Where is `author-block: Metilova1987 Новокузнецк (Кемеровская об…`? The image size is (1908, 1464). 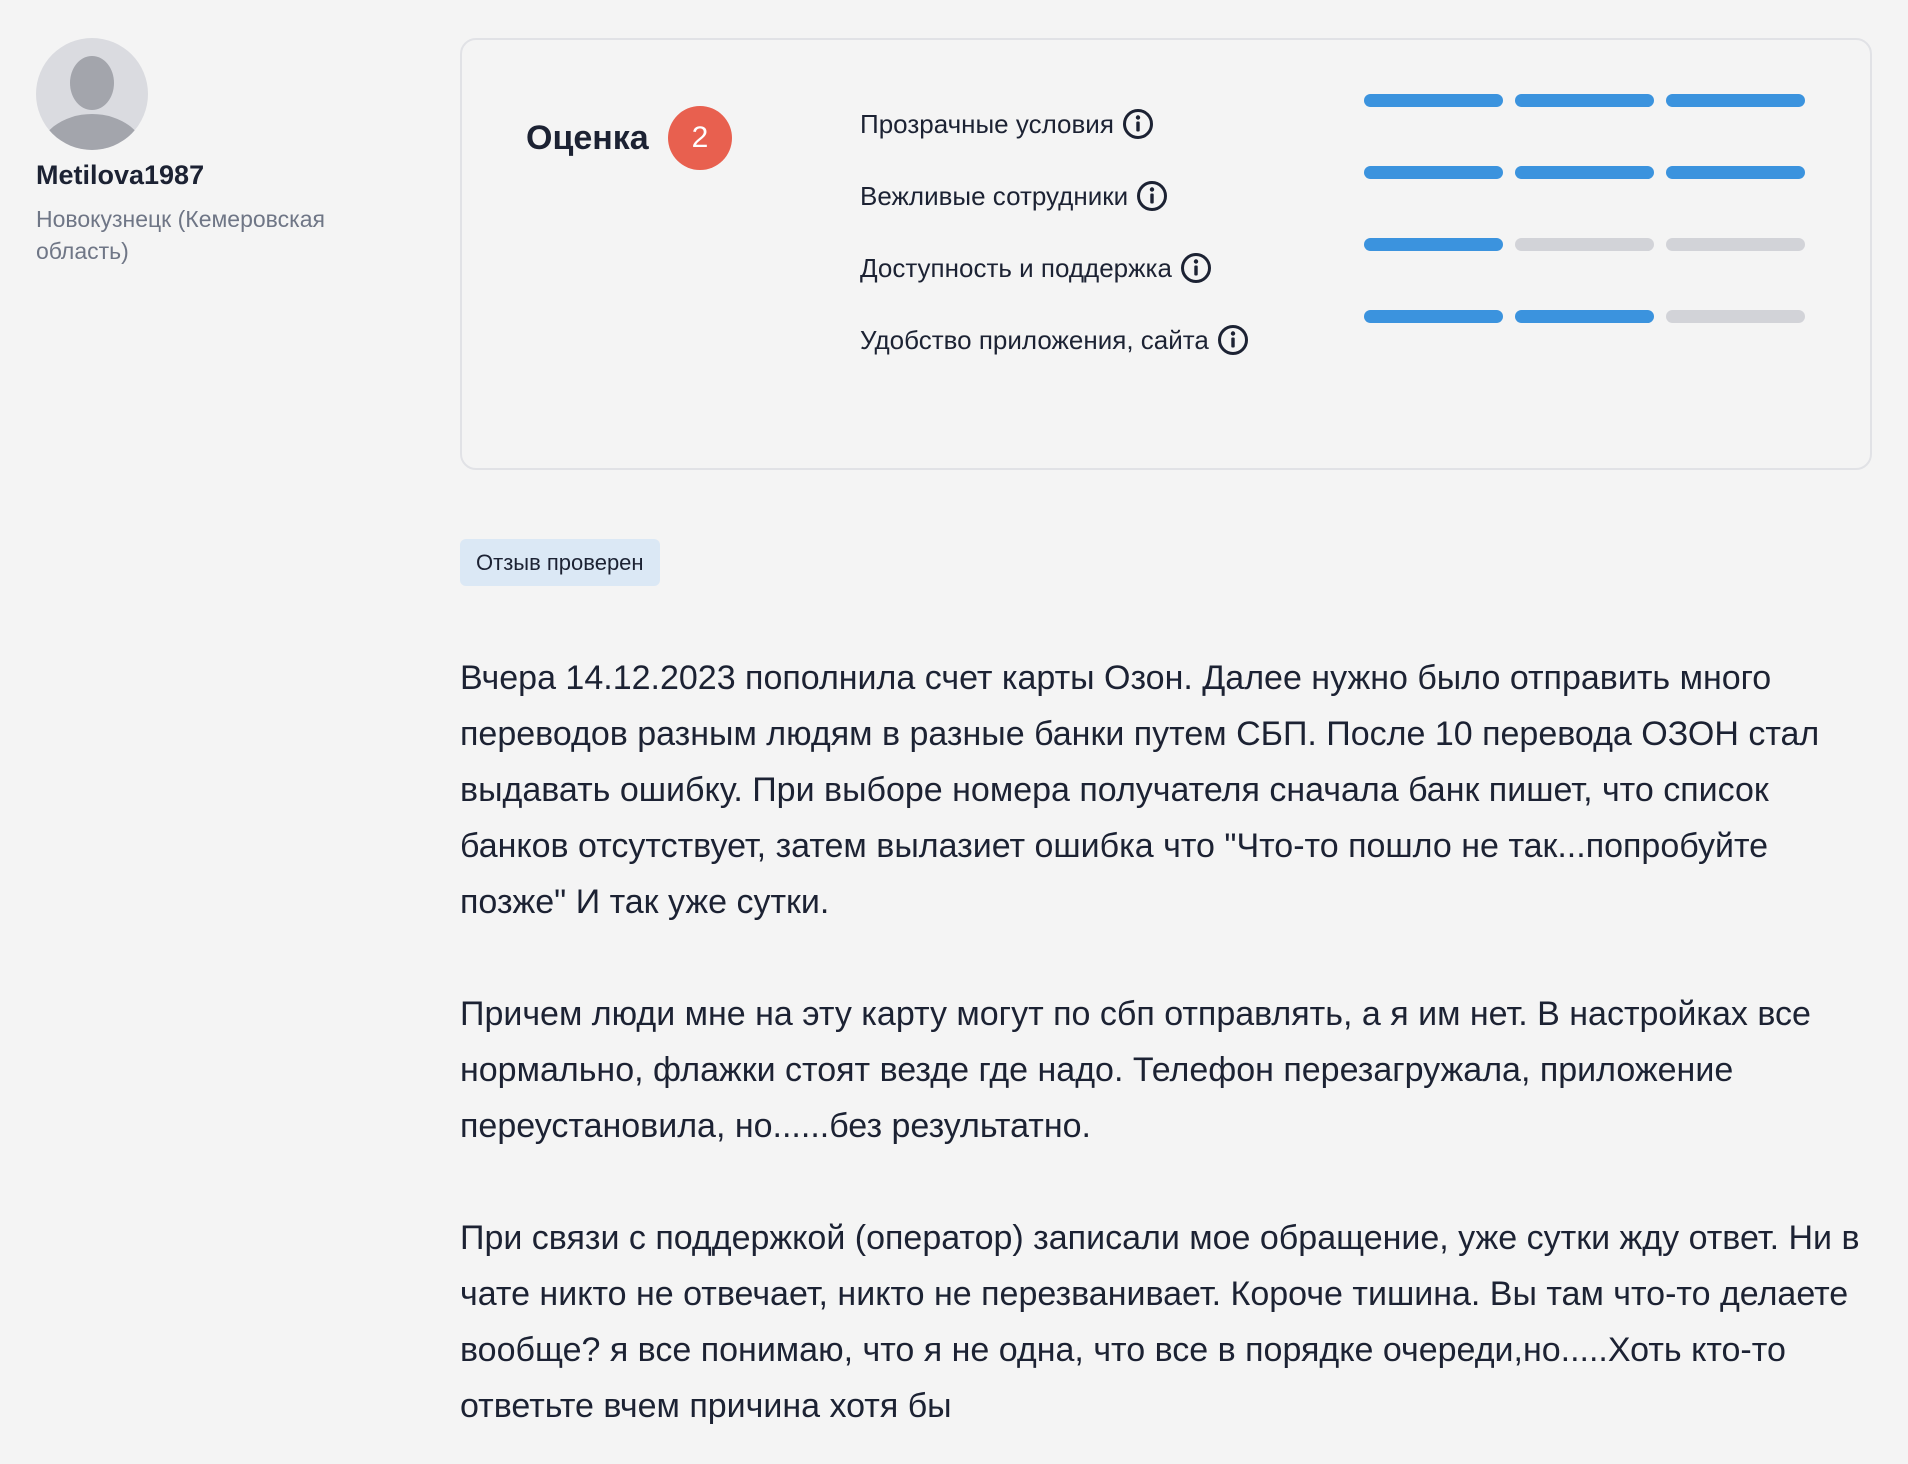 author-block: Metilova1987 Новокузнецк (Кемеровская об… is located at coordinates (216, 152).